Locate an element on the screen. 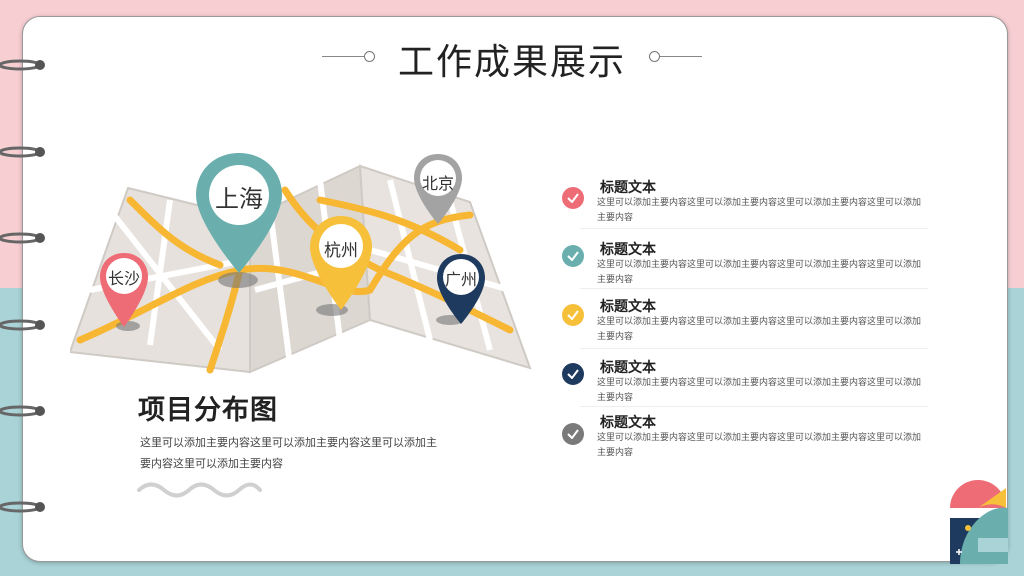 The height and width of the screenshot is (576, 1024). title-decoration-circle-right is located at coordinates (654, 56).